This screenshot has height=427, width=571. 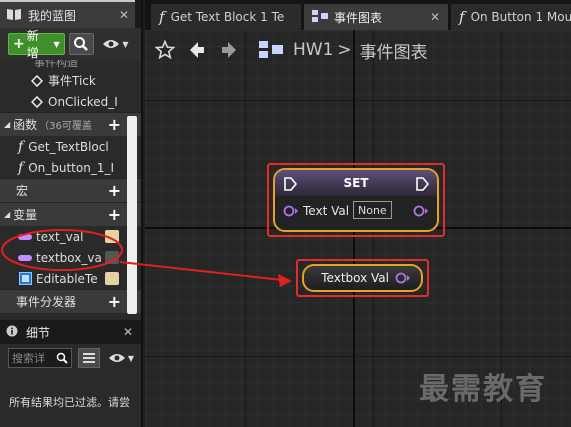 What do you see at coordinates (355, 278) in the screenshot?
I see `get-node-label: Textbox Val` at bounding box center [355, 278].